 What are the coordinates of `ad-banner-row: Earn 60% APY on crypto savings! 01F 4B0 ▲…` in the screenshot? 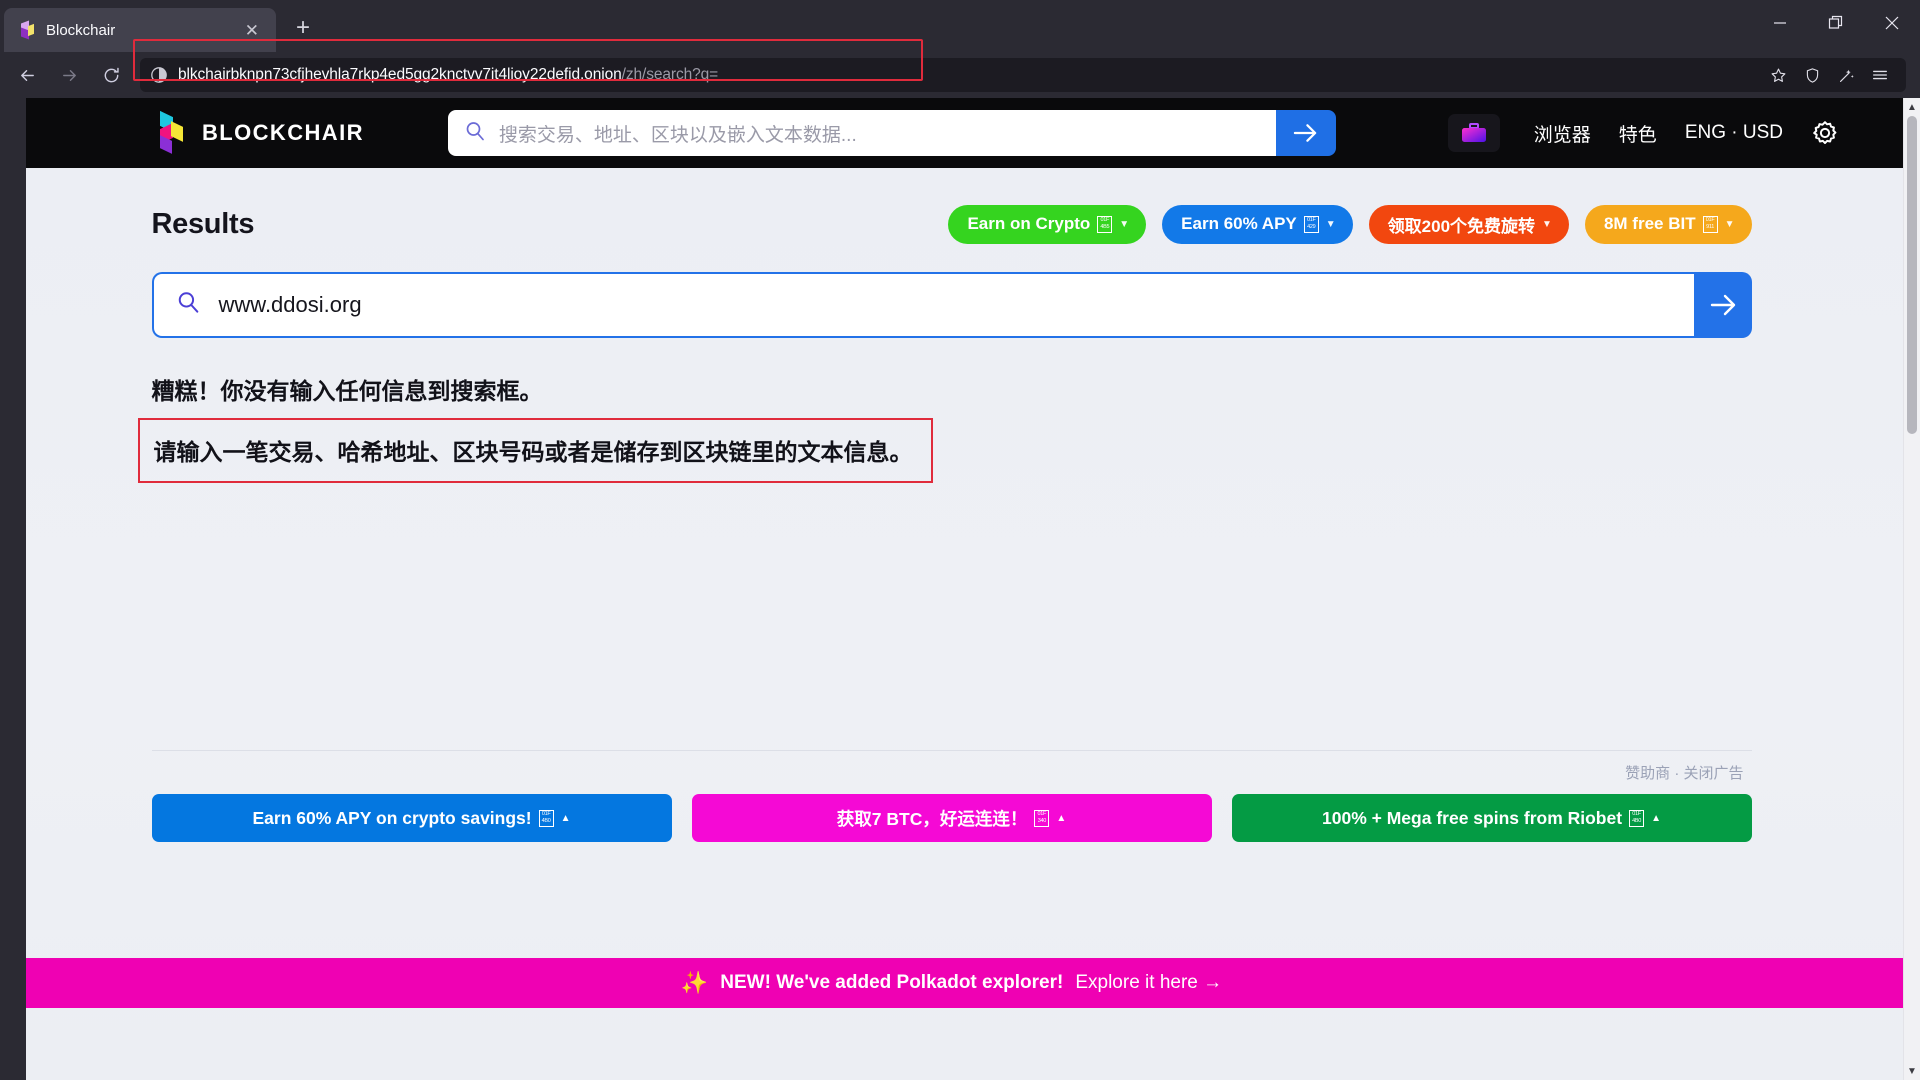 It's located at (951, 818).